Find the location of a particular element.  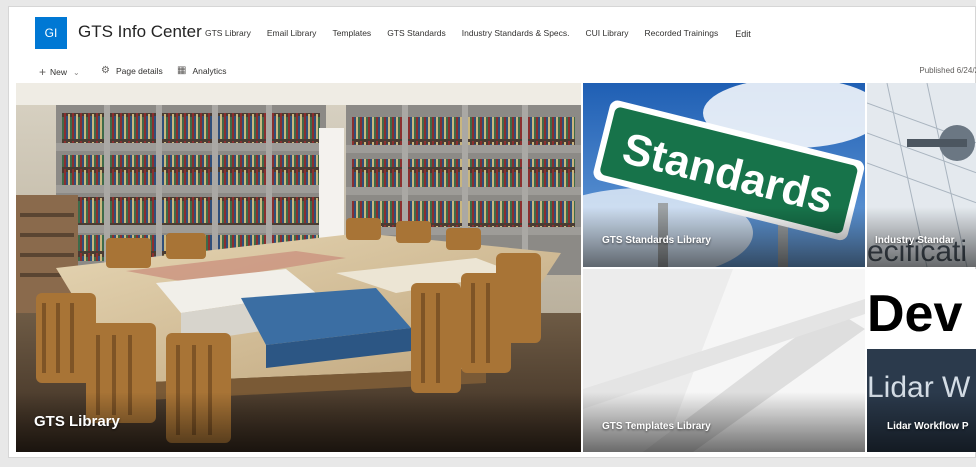

hero-tile-gts-templates-library: GTS Templates Library is located at coordinates (724, 360).